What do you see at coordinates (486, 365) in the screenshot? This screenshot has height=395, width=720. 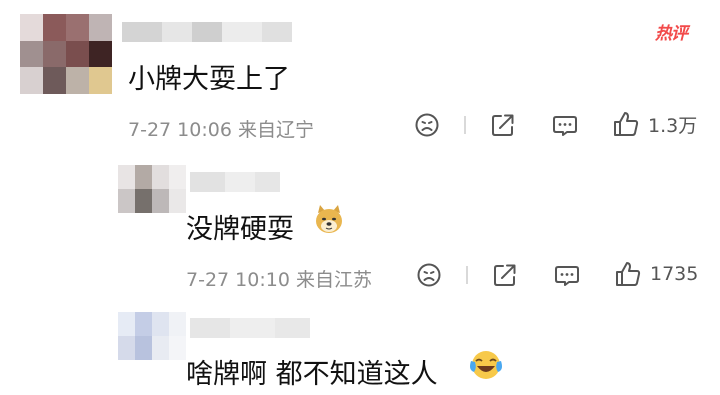 I see `laugh-cry-emoji` at bounding box center [486, 365].